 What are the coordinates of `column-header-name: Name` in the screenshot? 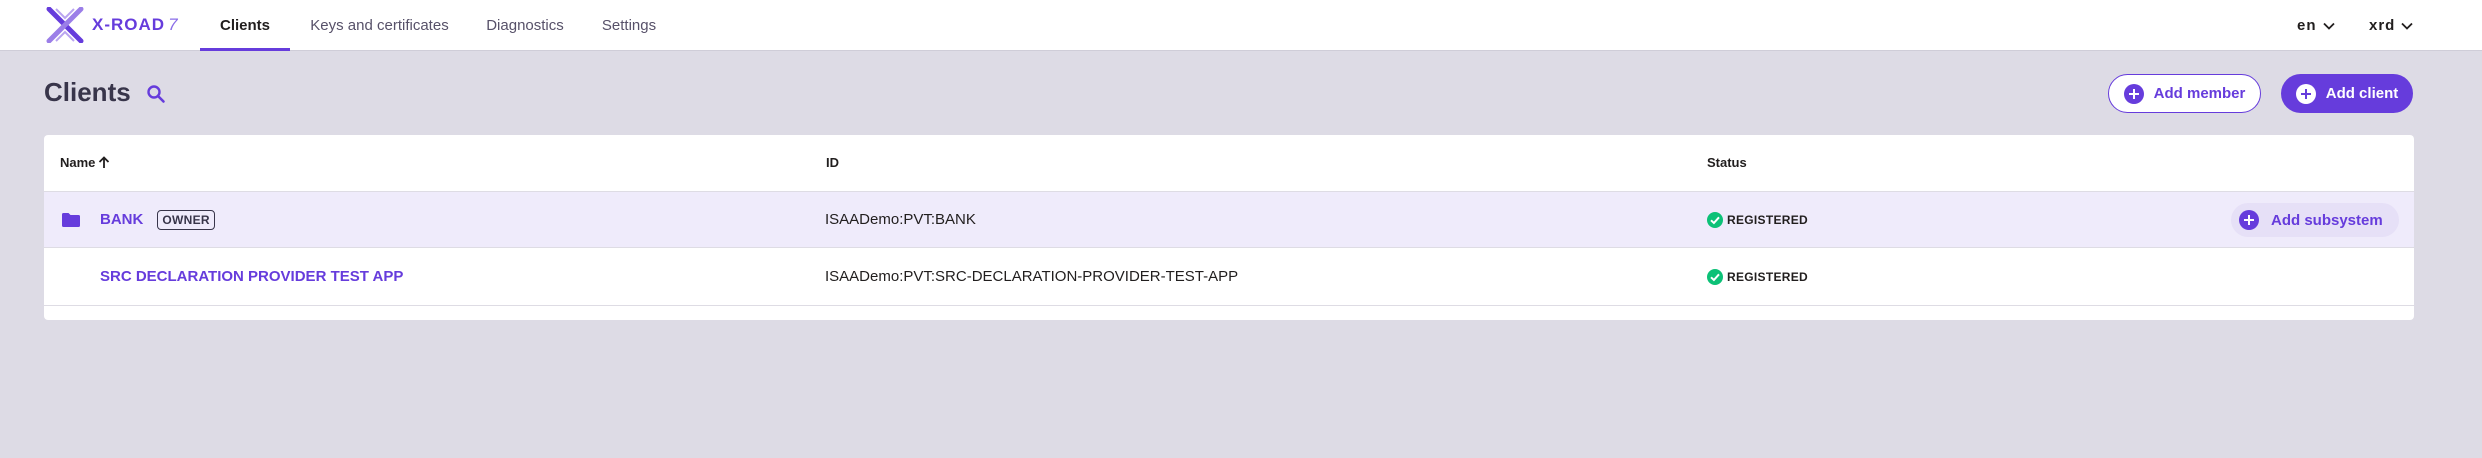 It's located at (85, 162).